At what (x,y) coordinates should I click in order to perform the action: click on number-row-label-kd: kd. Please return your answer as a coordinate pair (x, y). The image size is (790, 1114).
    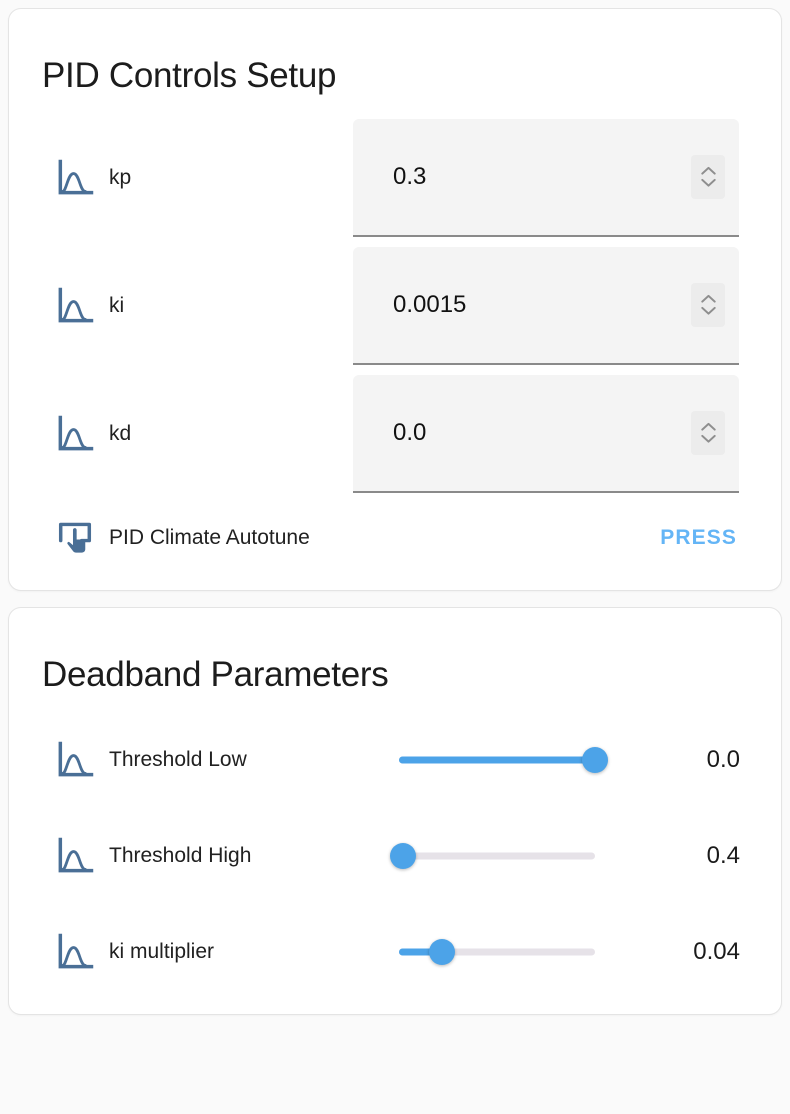
    Looking at the image, I should click on (120, 433).